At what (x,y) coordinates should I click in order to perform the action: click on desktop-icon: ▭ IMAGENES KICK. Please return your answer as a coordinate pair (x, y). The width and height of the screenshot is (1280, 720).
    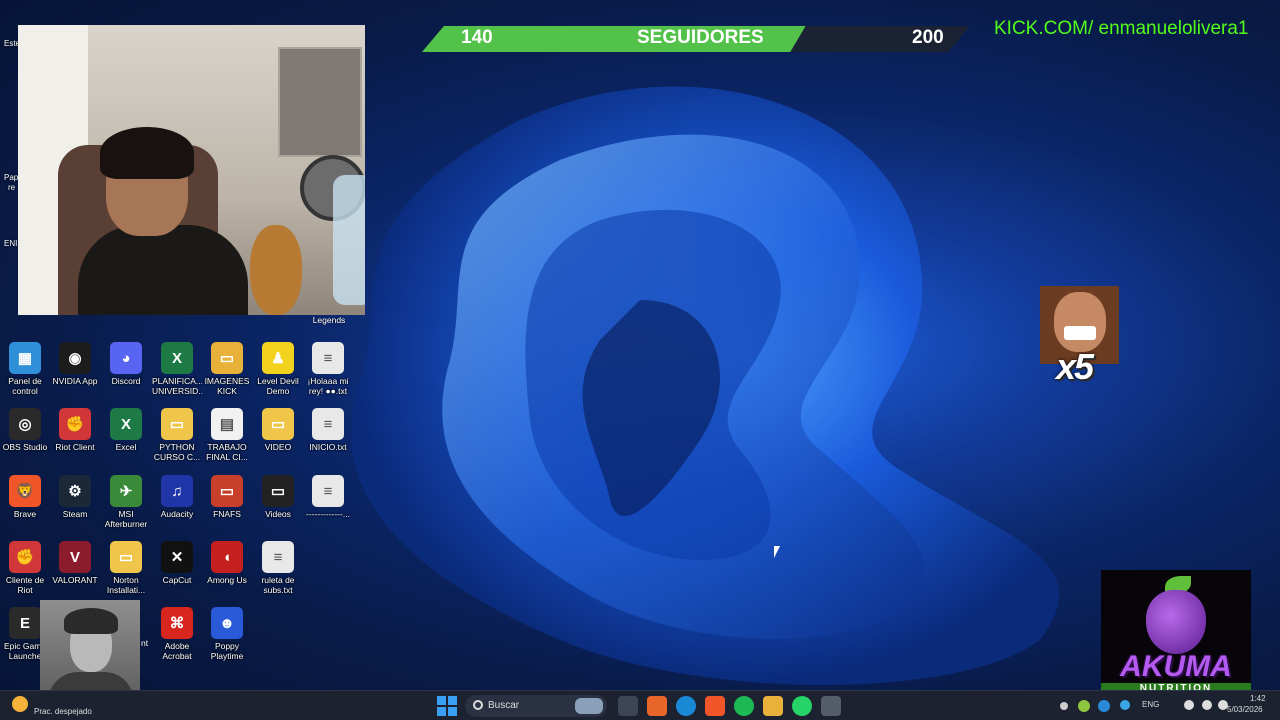
    Looking at the image, I should click on (227, 369).